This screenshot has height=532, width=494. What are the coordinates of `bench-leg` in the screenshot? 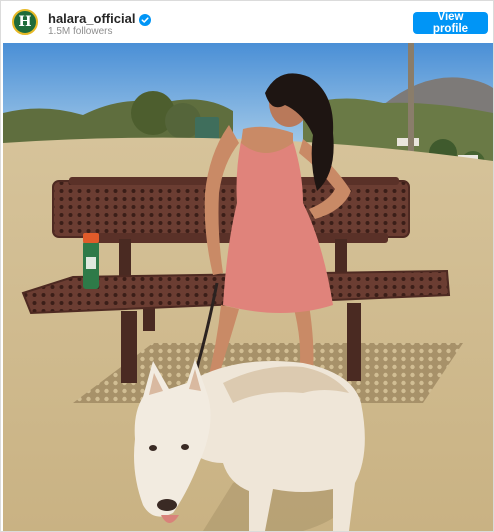 It's located at (129, 347).